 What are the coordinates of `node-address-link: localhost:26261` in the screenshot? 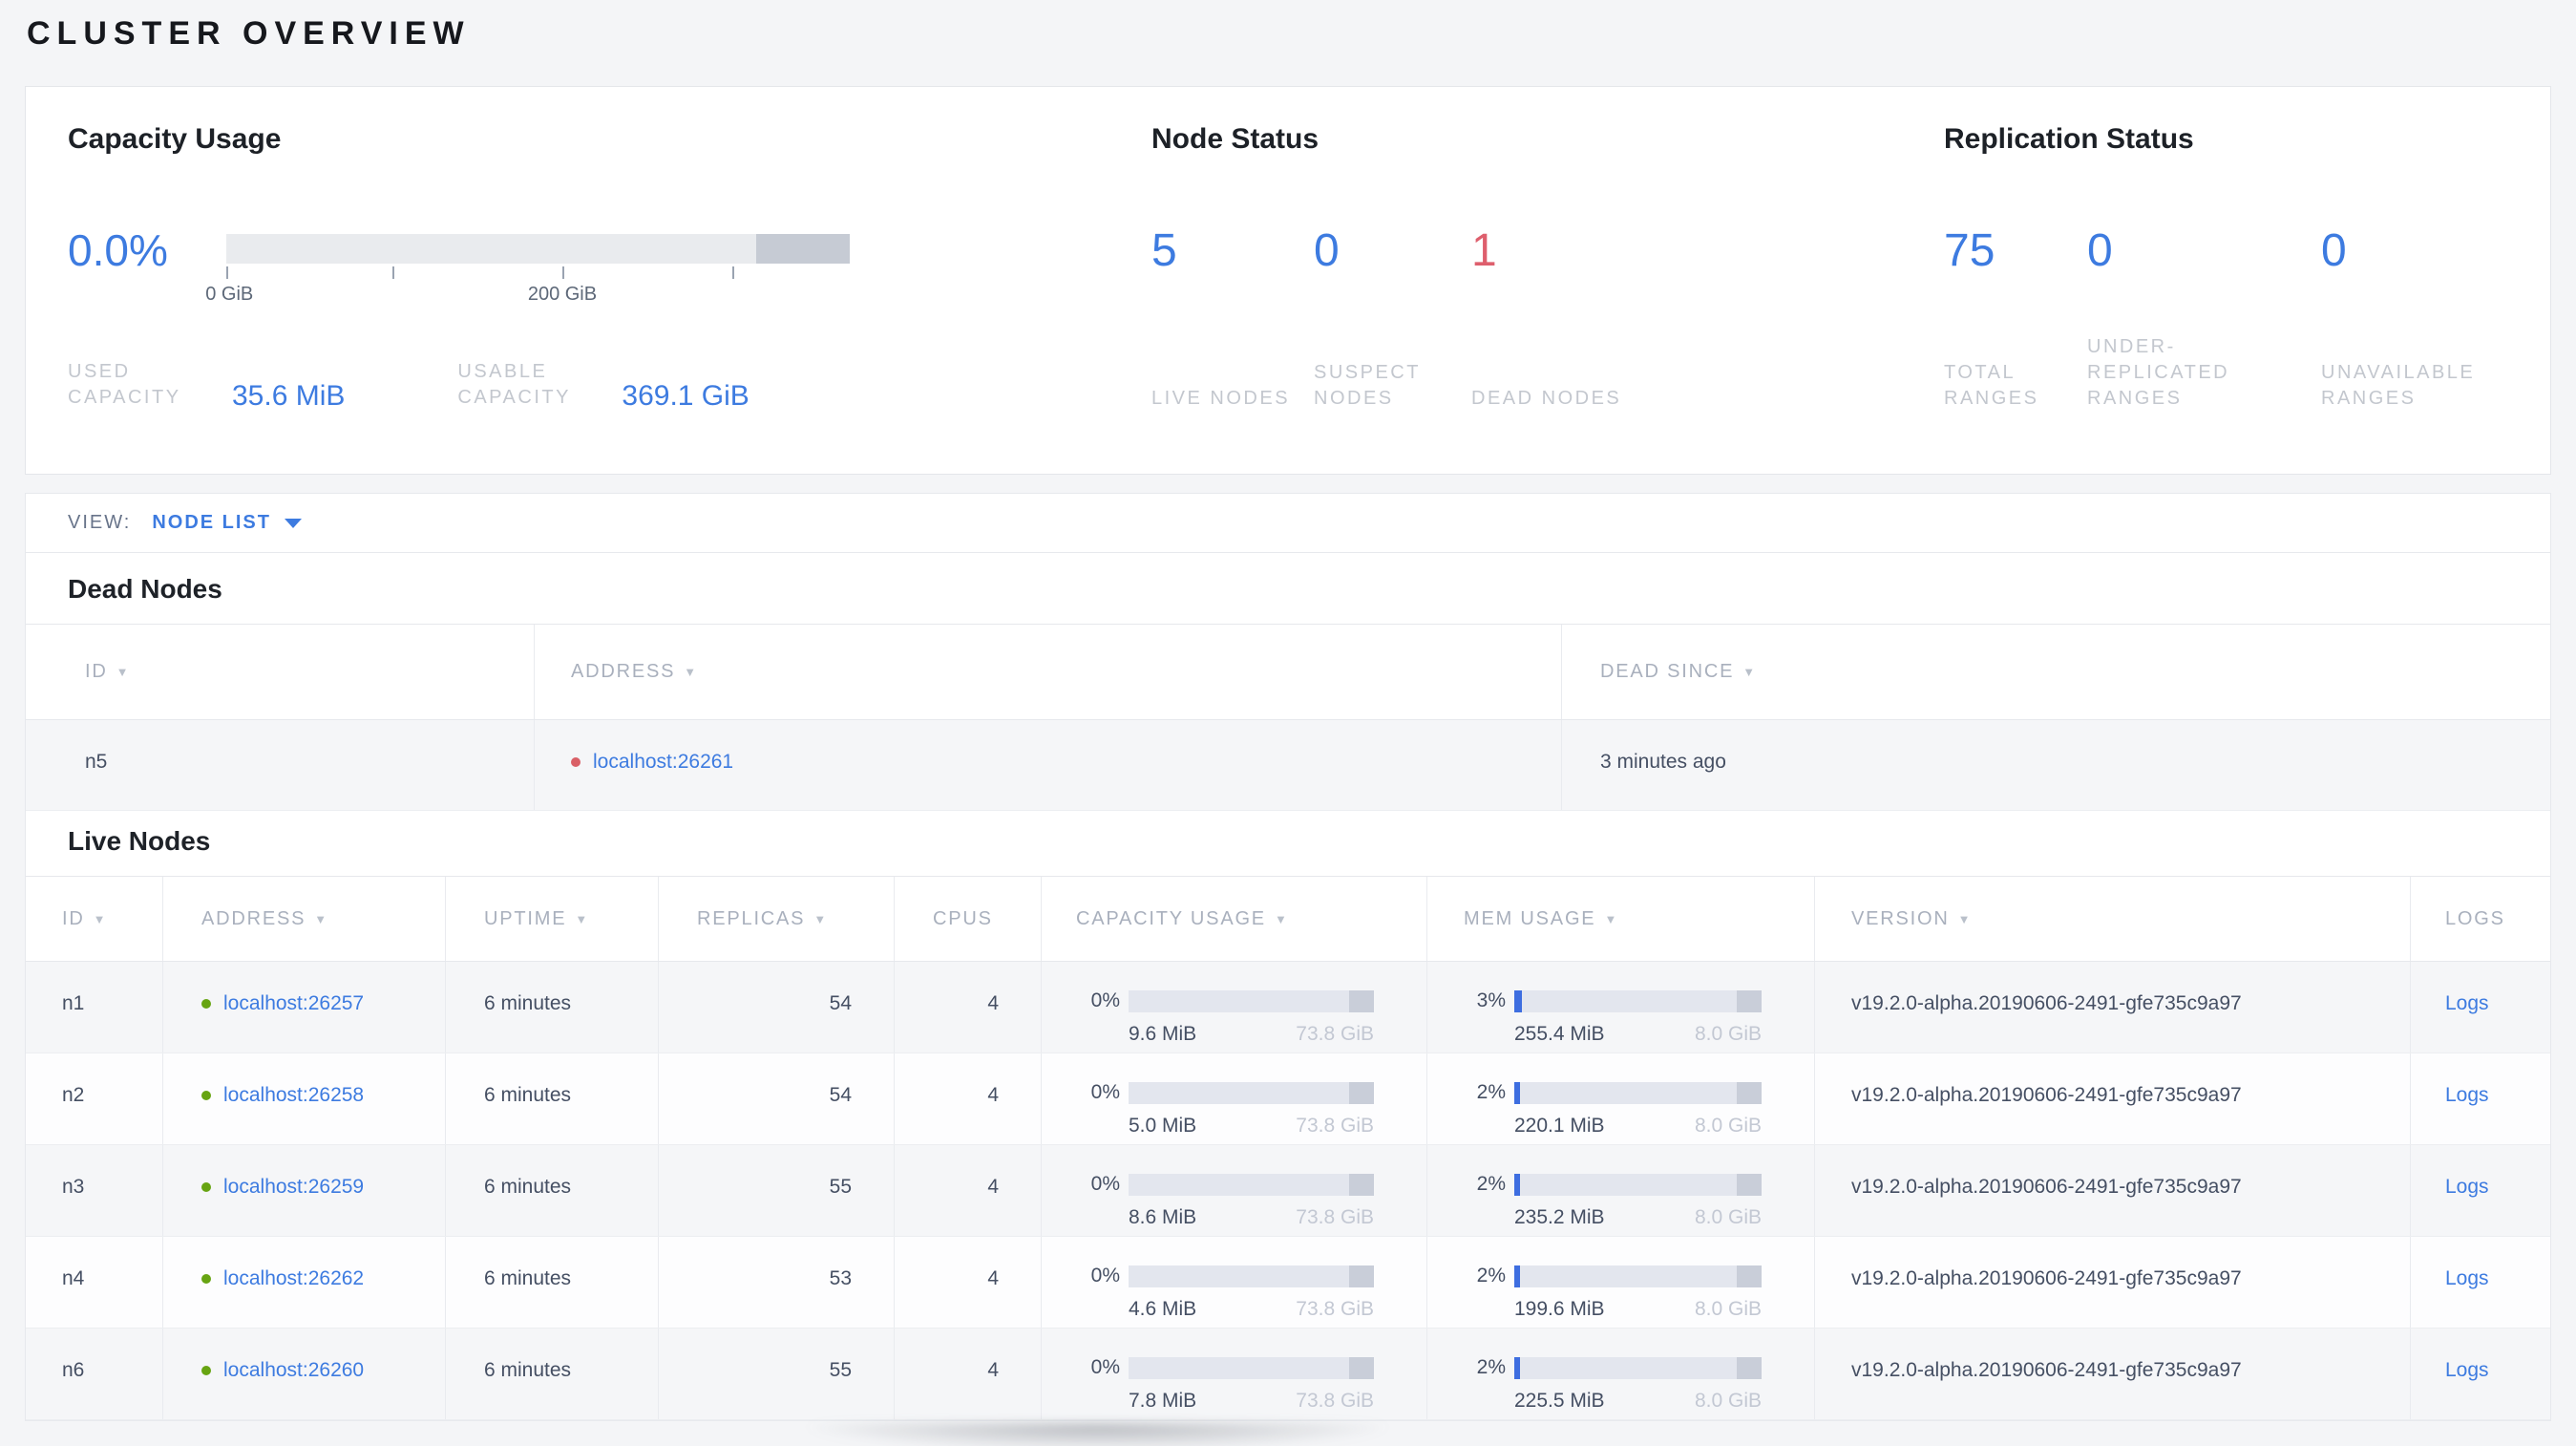 It's located at (663, 762).